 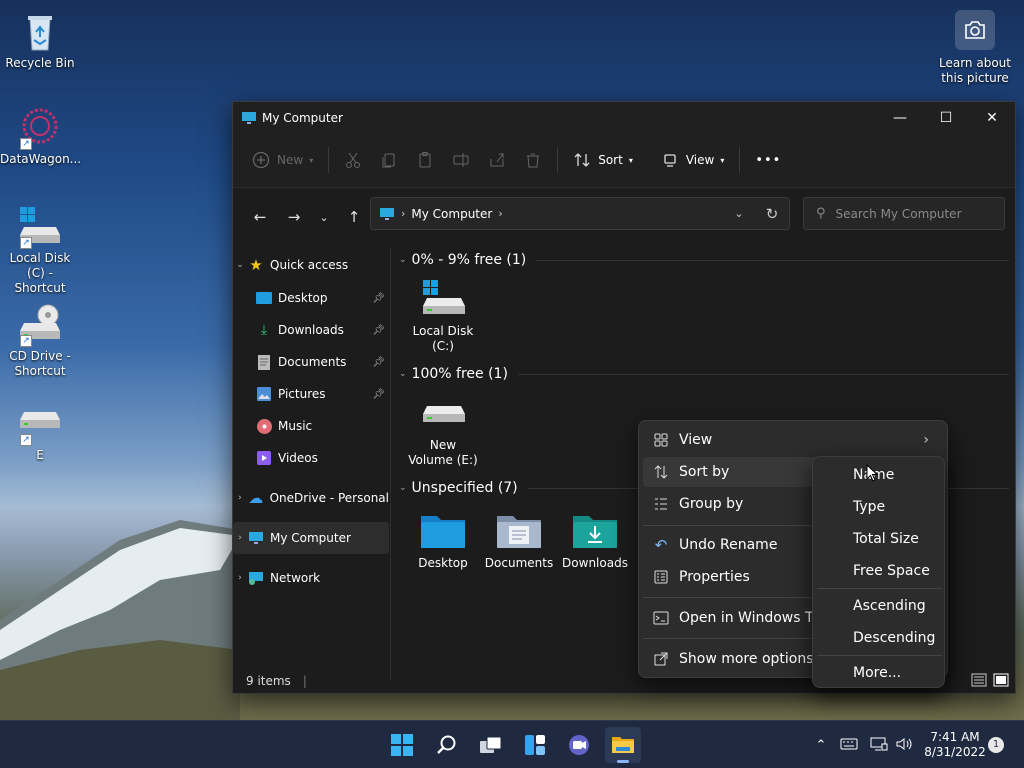 I want to click on back-button: ←, so click(x=260, y=217).